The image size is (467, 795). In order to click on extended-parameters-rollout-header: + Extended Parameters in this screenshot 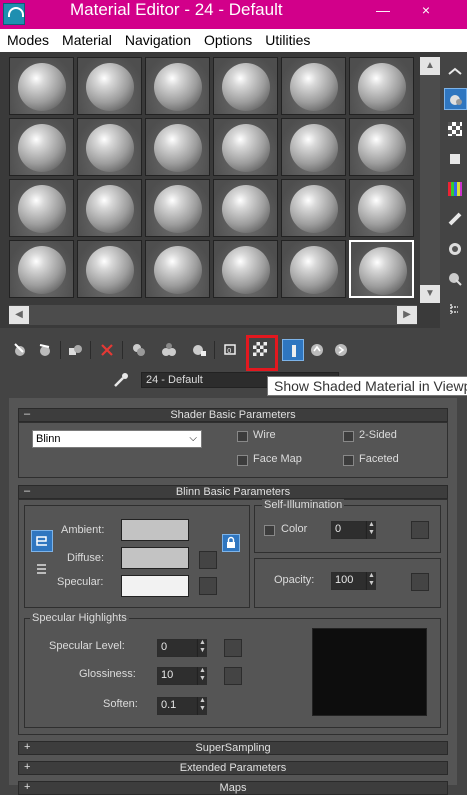, I will do `click(233, 768)`.